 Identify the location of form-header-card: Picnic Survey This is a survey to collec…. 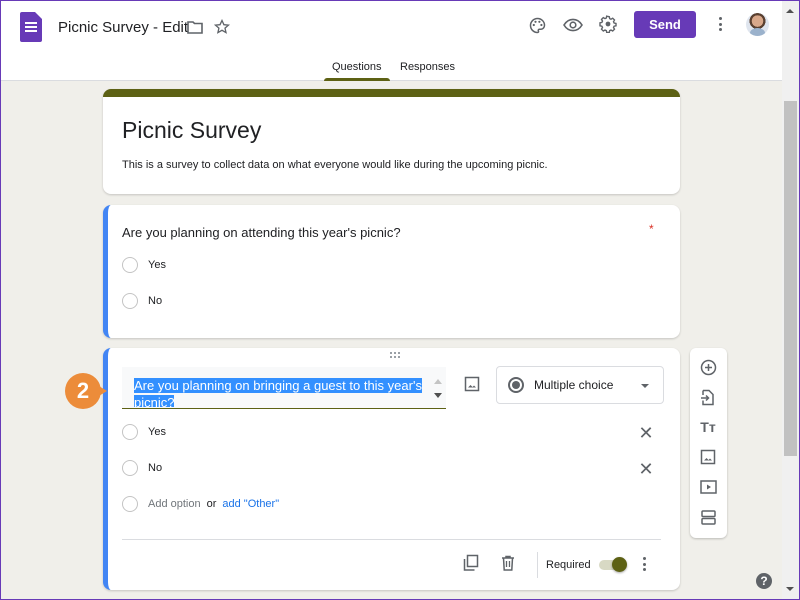
(391, 141).